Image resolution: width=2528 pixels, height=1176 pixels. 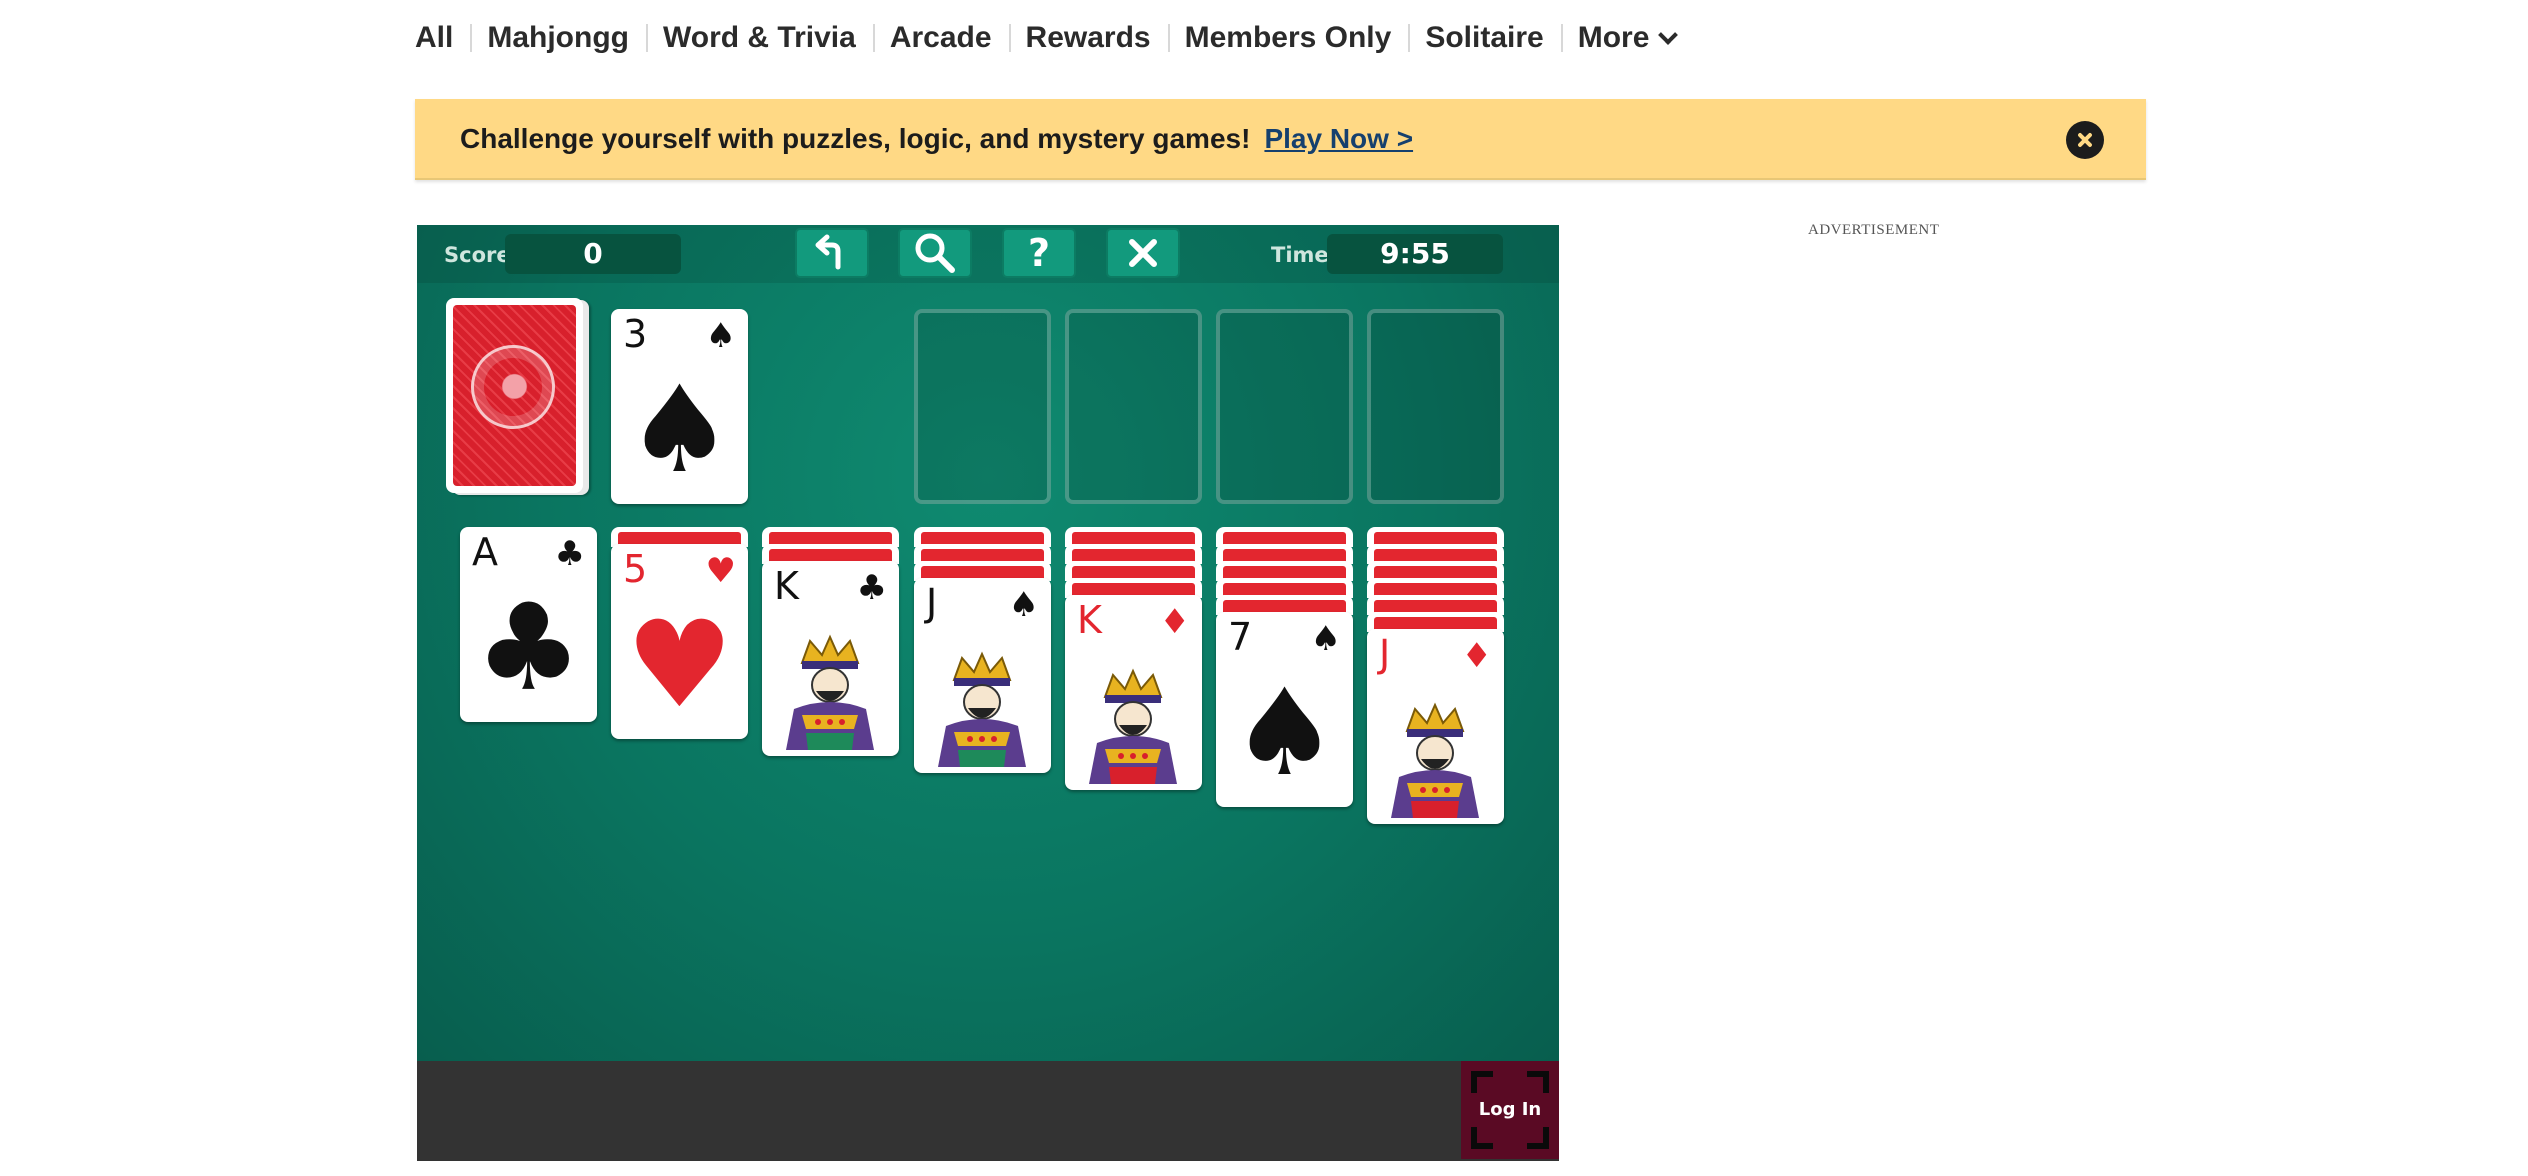 What do you see at coordinates (1874, 230) in the screenshot?
I see `advertisement-label: ADVERTISEMENT` at bounding box center [1874, 230].